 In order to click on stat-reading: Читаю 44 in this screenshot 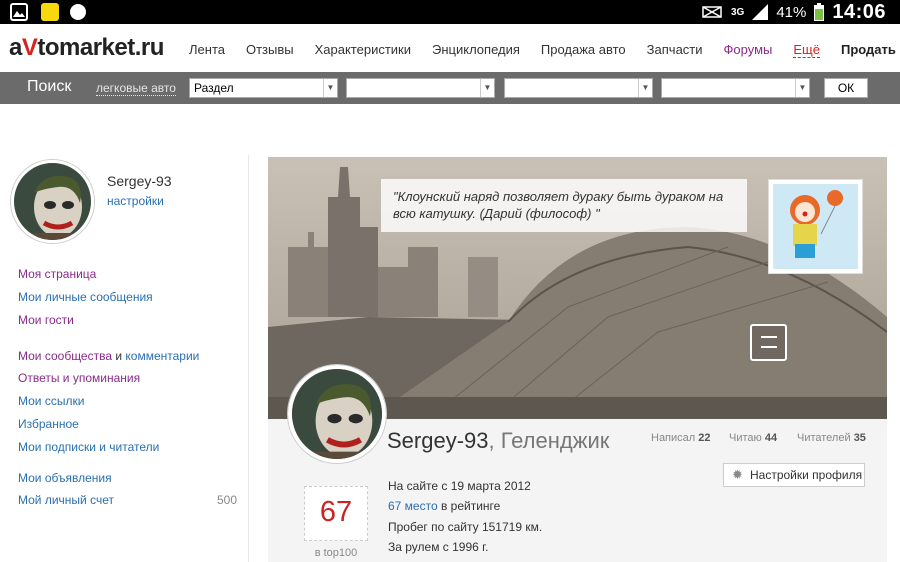, I will do `click(753, 438)`.